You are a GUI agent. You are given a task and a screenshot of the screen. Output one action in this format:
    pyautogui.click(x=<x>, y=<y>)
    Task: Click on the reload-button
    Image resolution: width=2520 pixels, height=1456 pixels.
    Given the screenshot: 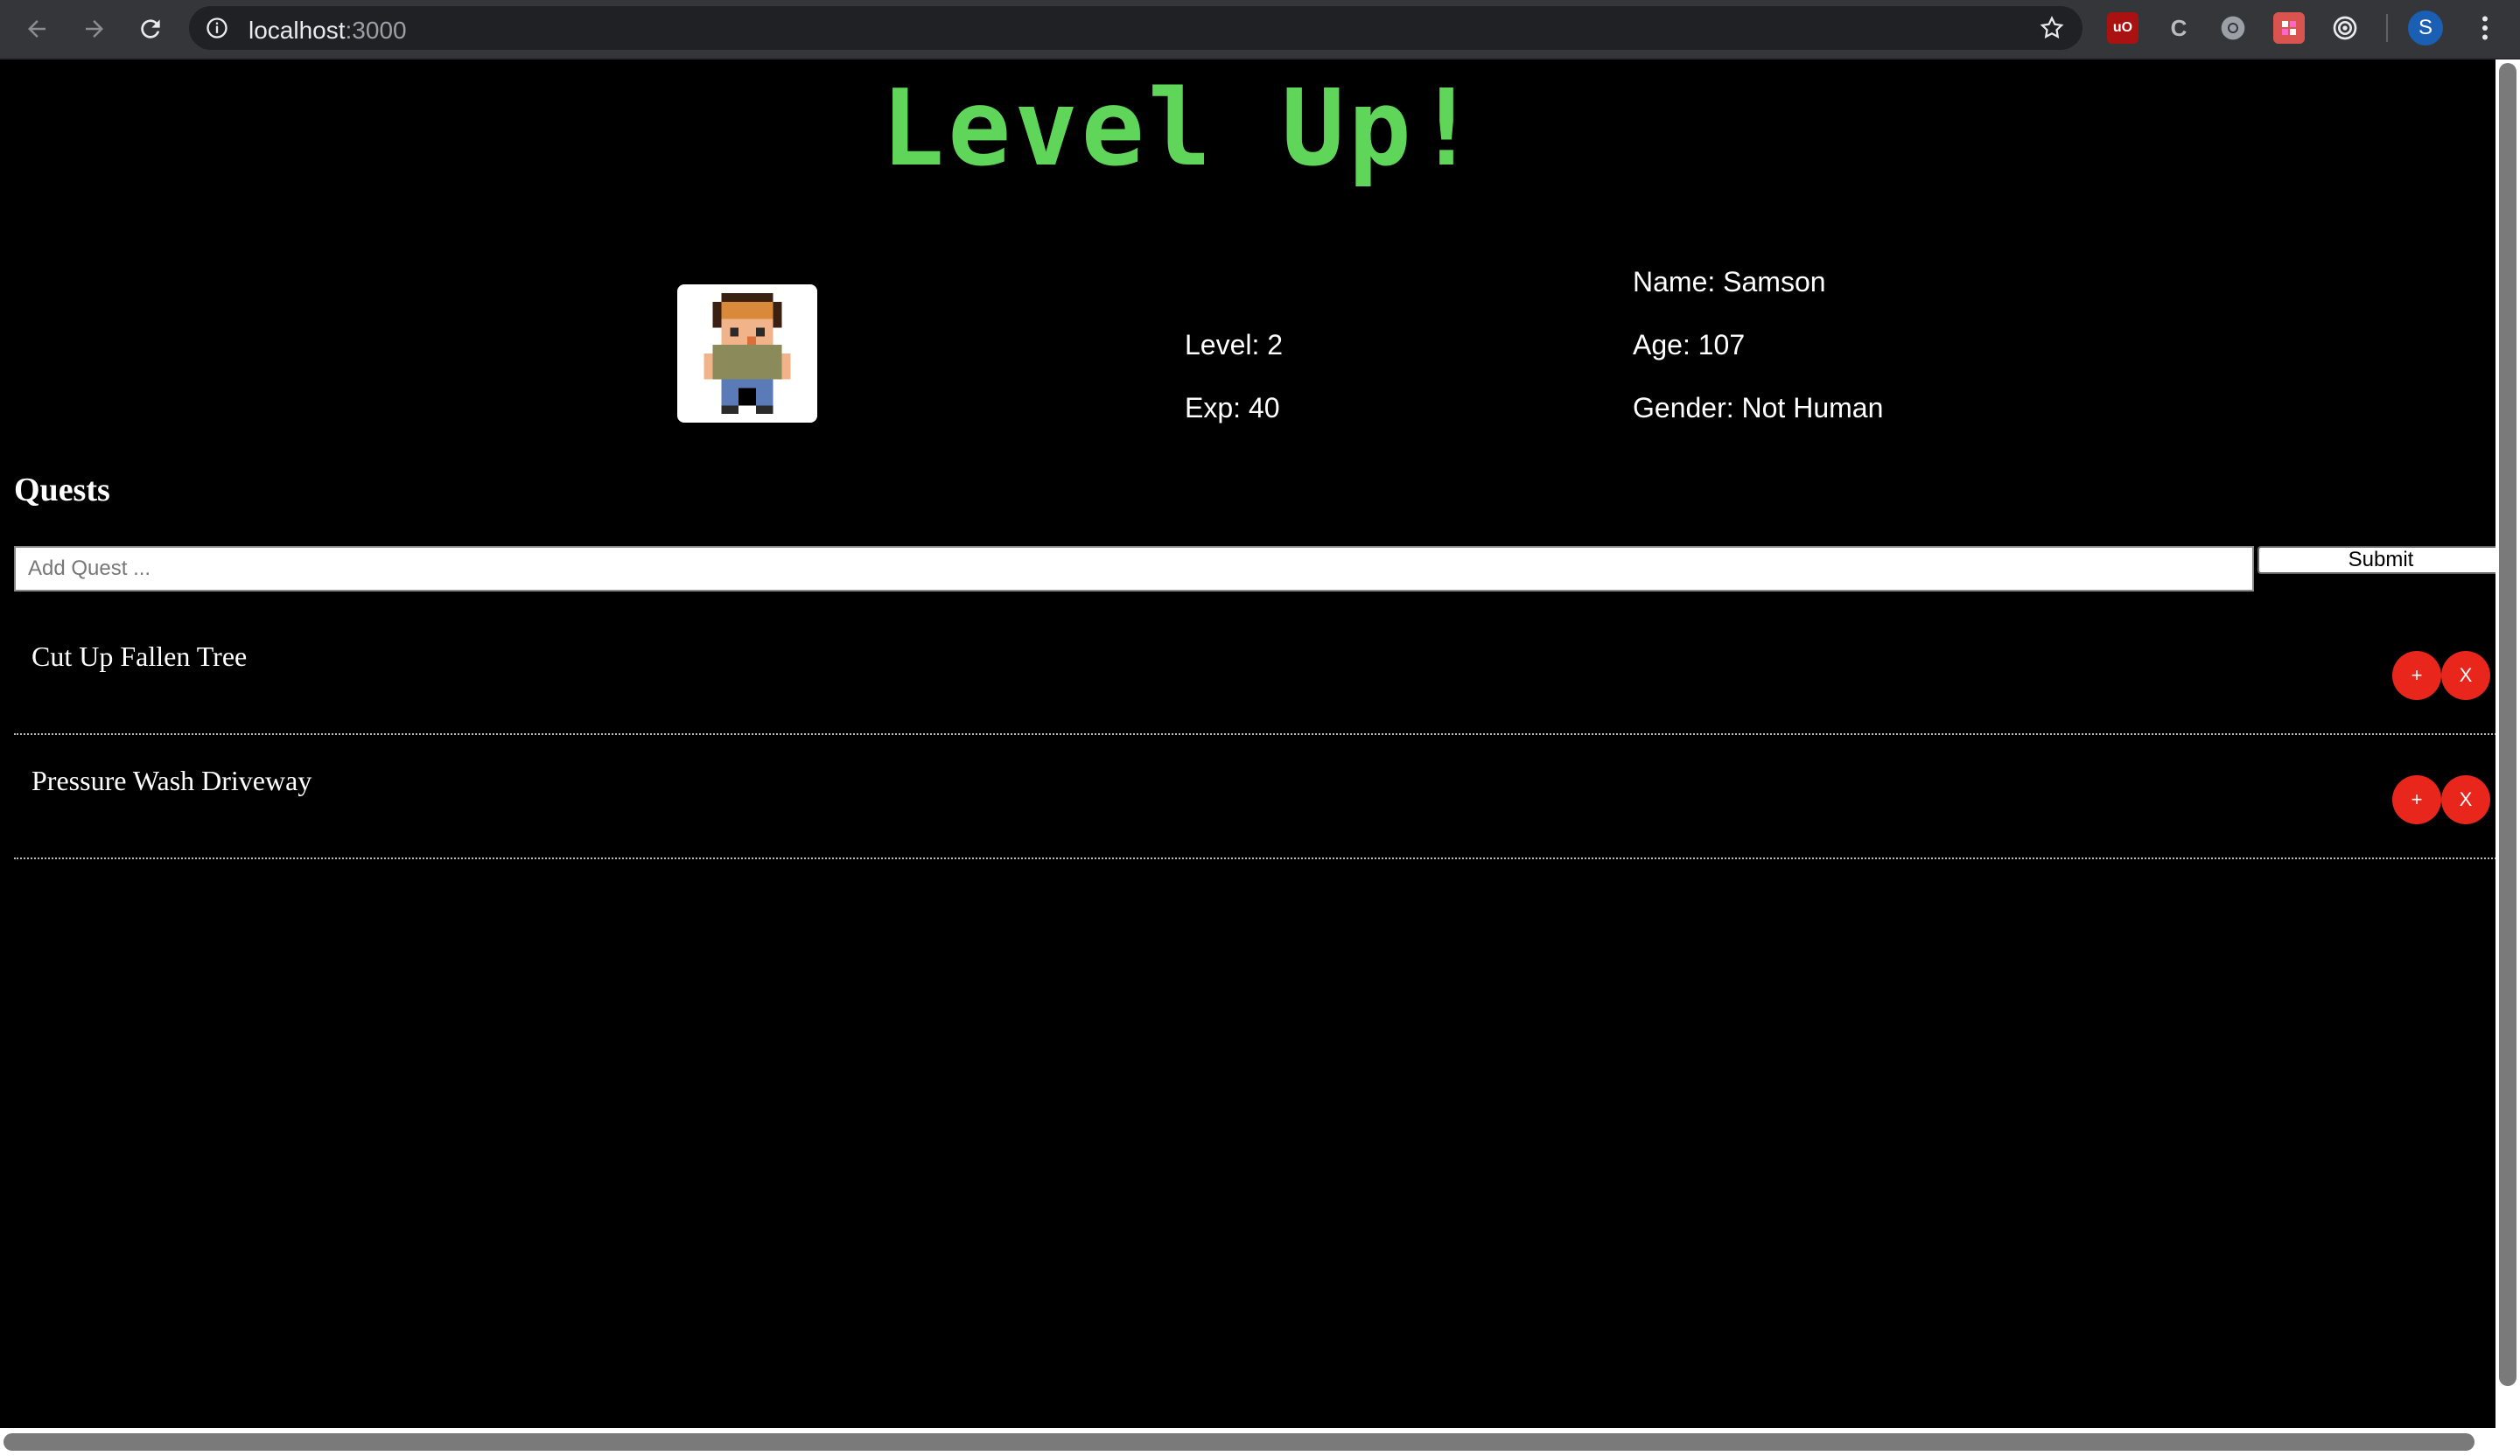 What is the action you would take?
    pyautogui.click(x=150, y=28)
    